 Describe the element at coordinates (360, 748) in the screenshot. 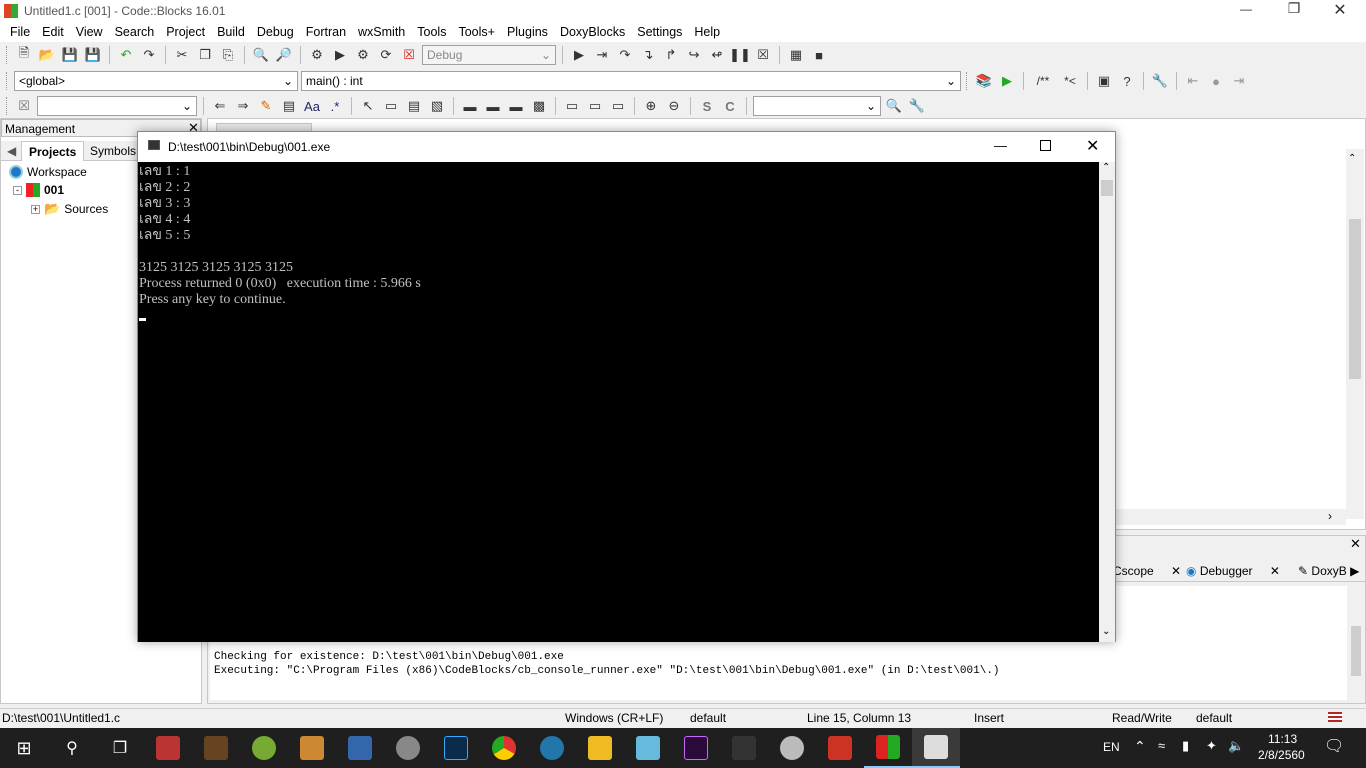

I see `taskbar-app-5-icon` at that location.